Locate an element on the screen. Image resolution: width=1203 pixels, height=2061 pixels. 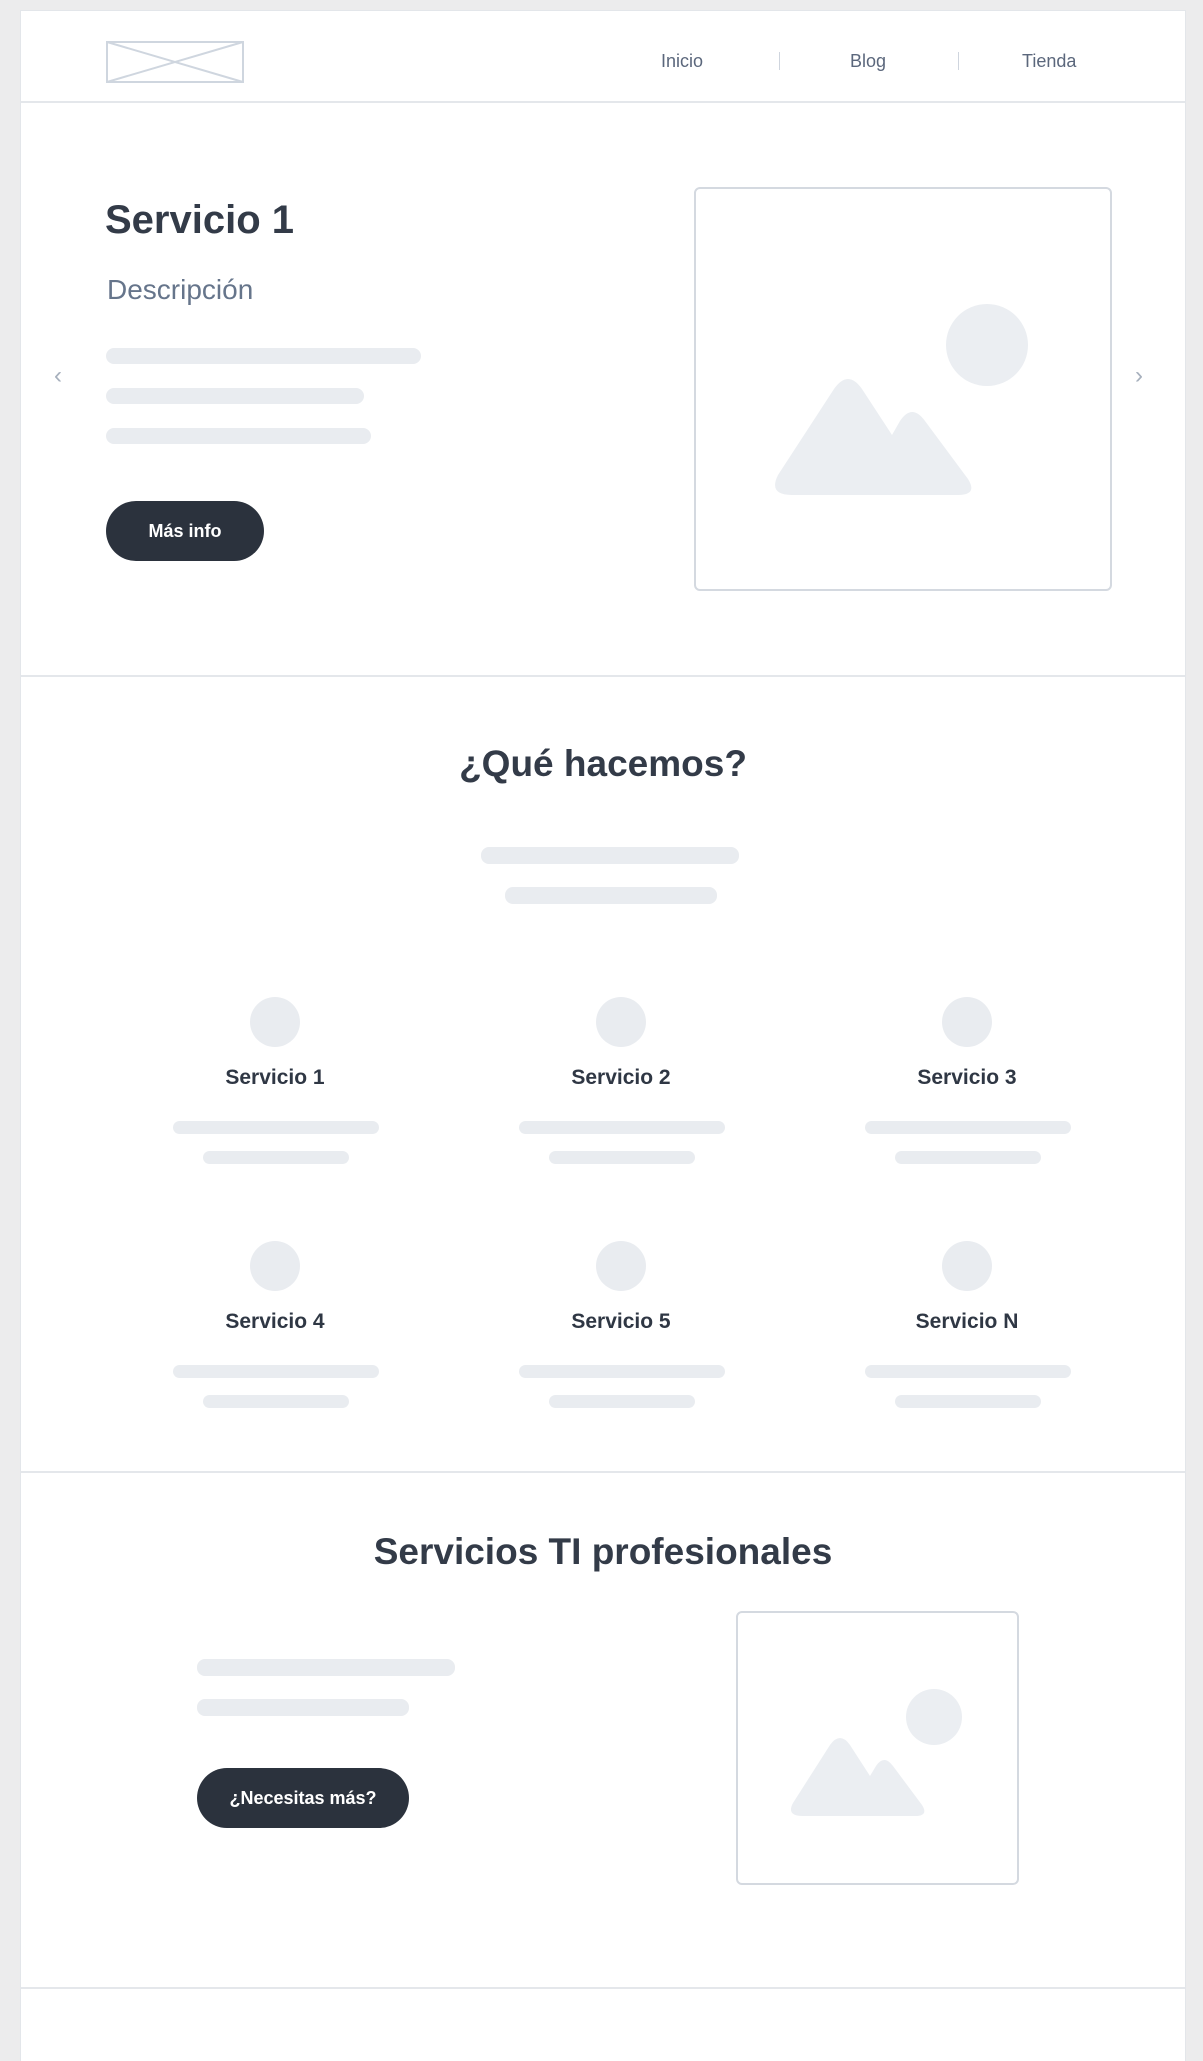
need-more-button: ¿Necesitas más? is located at coordinates (303, 1798).